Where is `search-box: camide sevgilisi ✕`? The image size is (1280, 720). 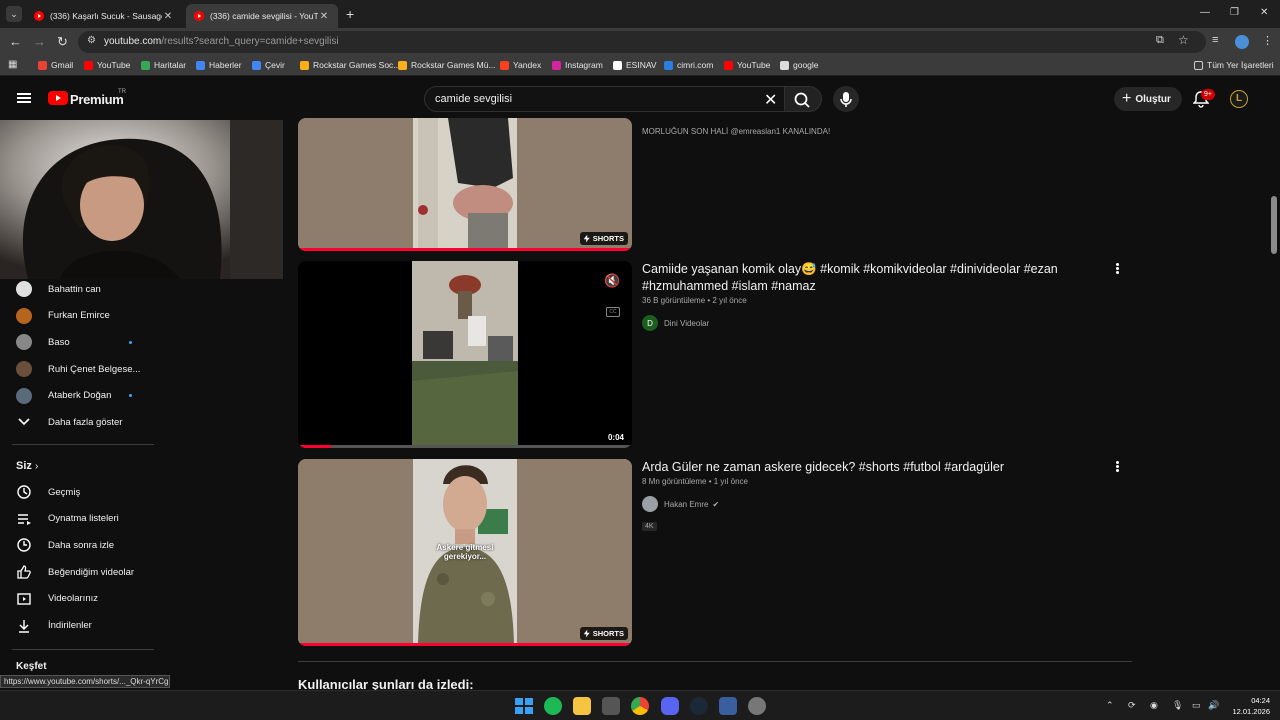
search-box: camide sevgilisi ✕ is located at coordinates (605, 99).